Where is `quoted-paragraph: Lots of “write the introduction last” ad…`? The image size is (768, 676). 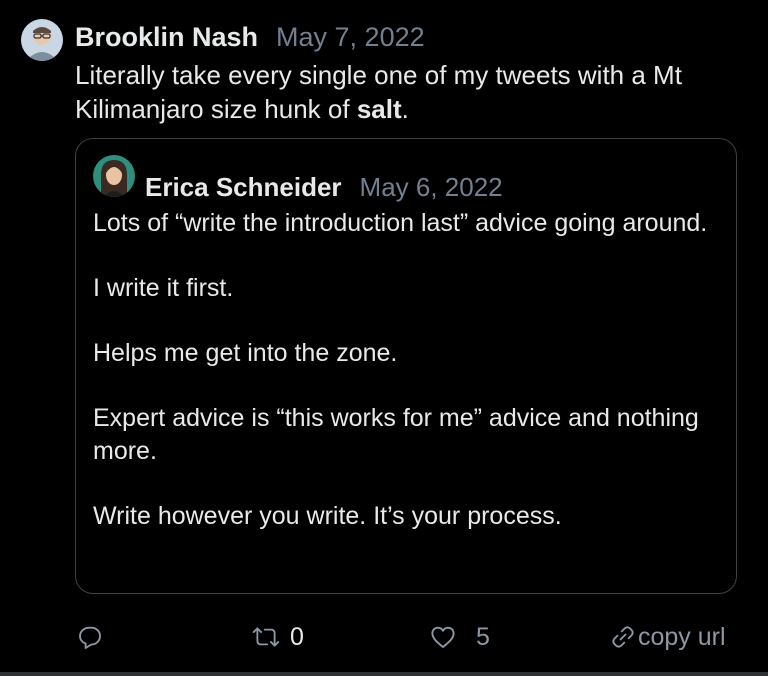 quoted-paragraph: Lots of “write the introduction last” ad… is located at coordinates (400, 223).